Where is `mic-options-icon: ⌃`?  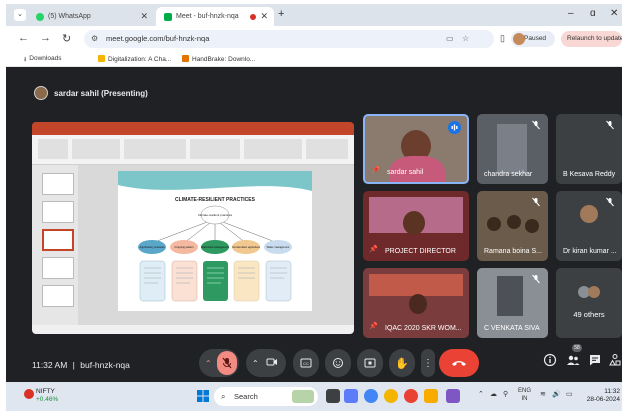 mic-options-icon: ⌃ is located at coordinates (208, 363).